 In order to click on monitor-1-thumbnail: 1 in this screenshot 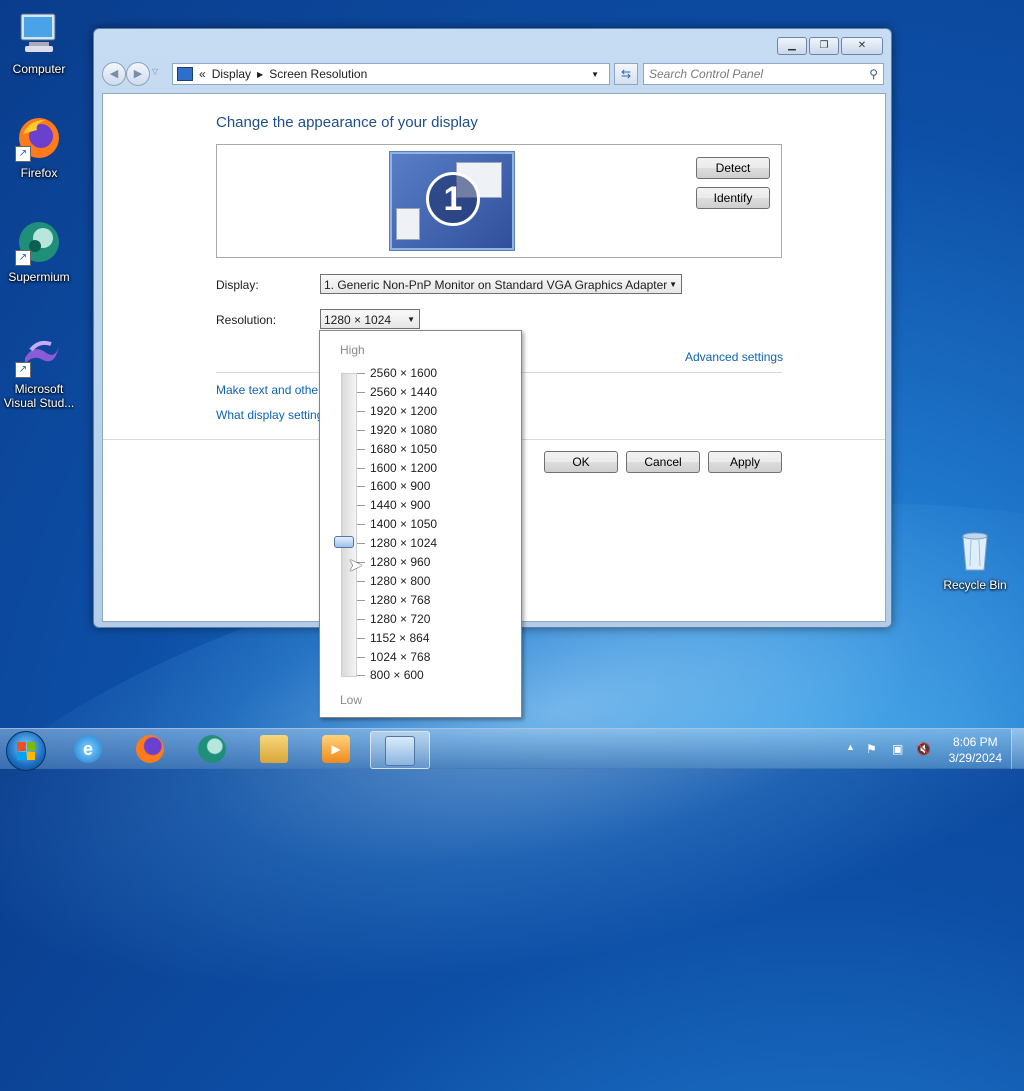, I will do `click(452, 201)`.